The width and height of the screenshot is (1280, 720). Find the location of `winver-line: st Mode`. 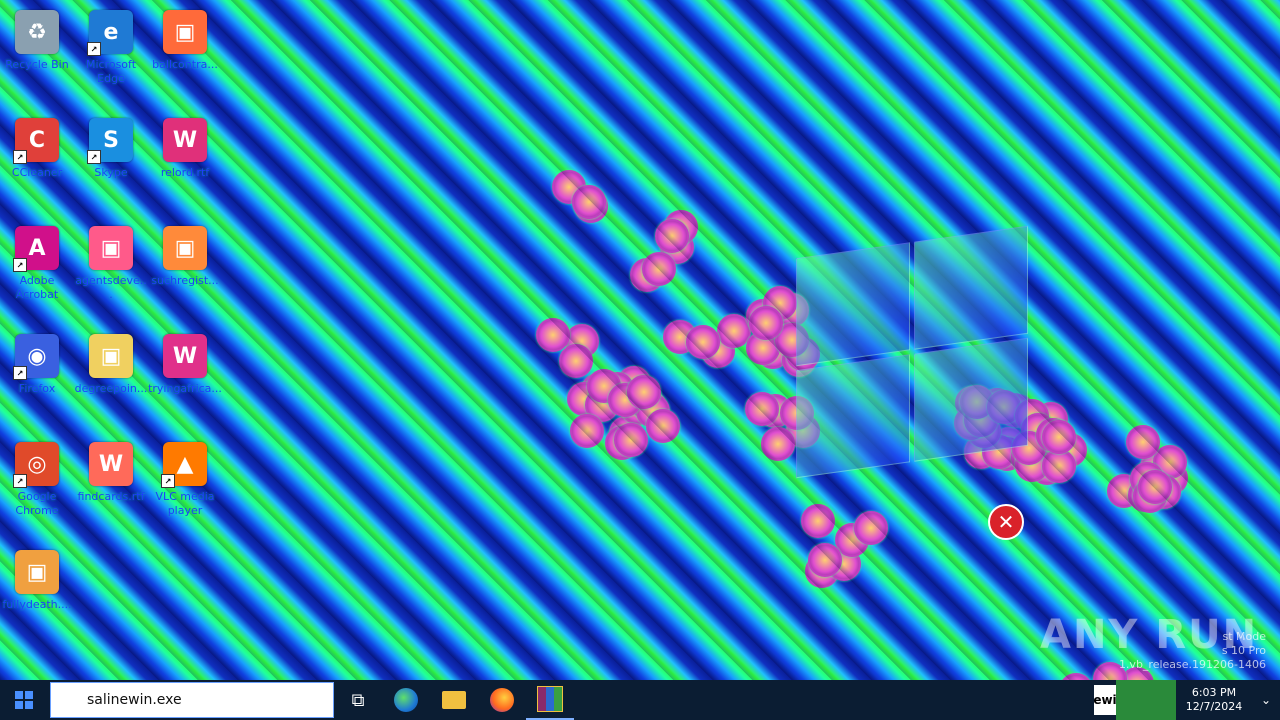

winver-line: st Mode is located at coordinates (1244, 636).